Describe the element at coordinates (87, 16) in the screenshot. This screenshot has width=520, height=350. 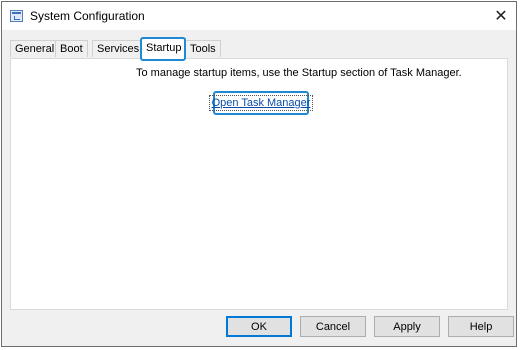
I see `window-title: System Configuration` at that location.